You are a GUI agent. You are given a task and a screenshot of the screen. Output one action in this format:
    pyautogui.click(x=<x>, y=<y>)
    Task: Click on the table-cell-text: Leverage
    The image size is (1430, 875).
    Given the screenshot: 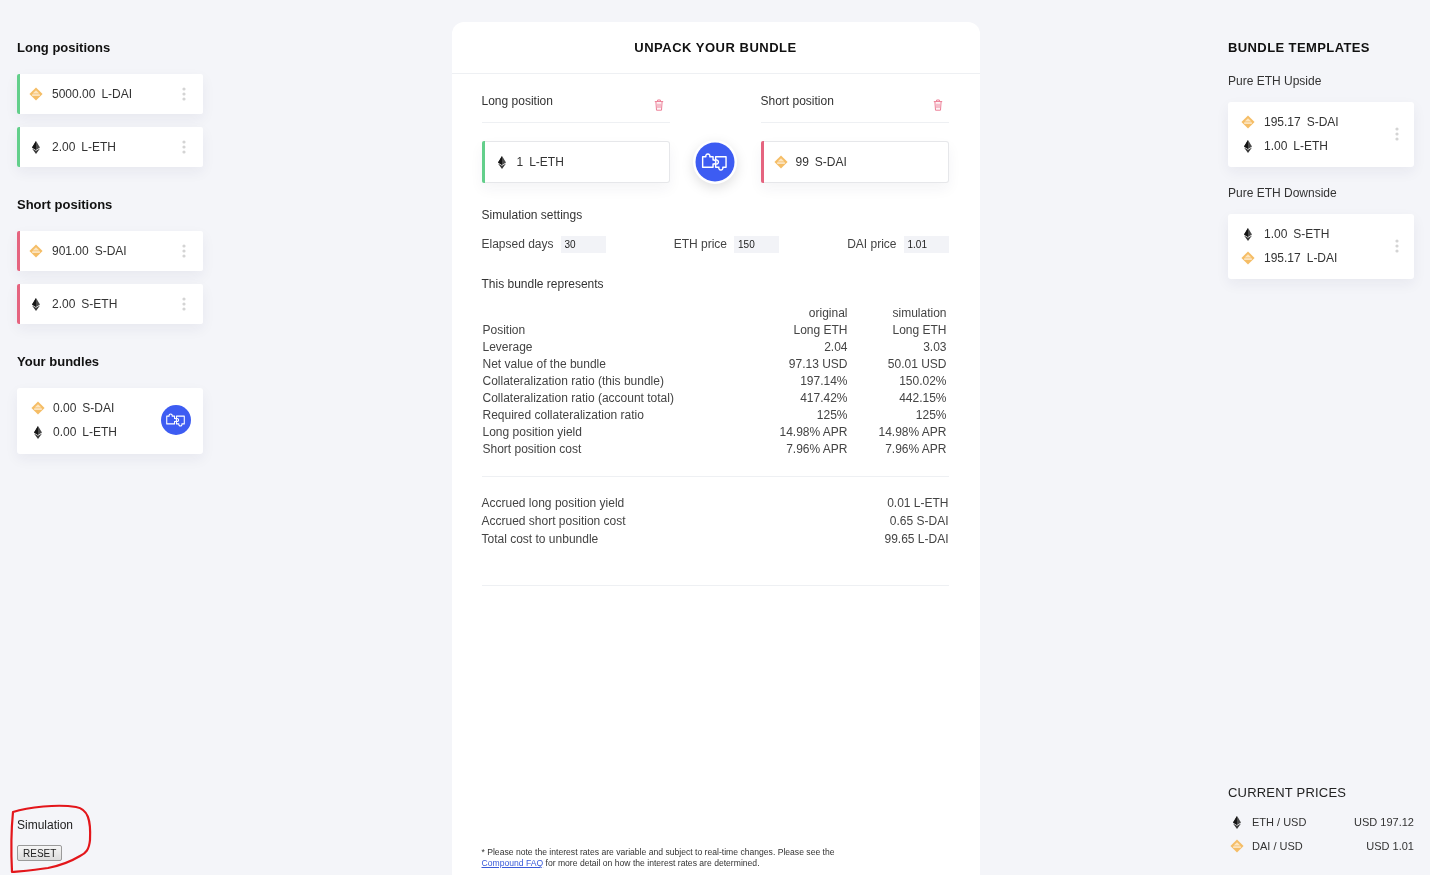 What is the action you would take?
    pyautogui.click(x=507, y=346)
    